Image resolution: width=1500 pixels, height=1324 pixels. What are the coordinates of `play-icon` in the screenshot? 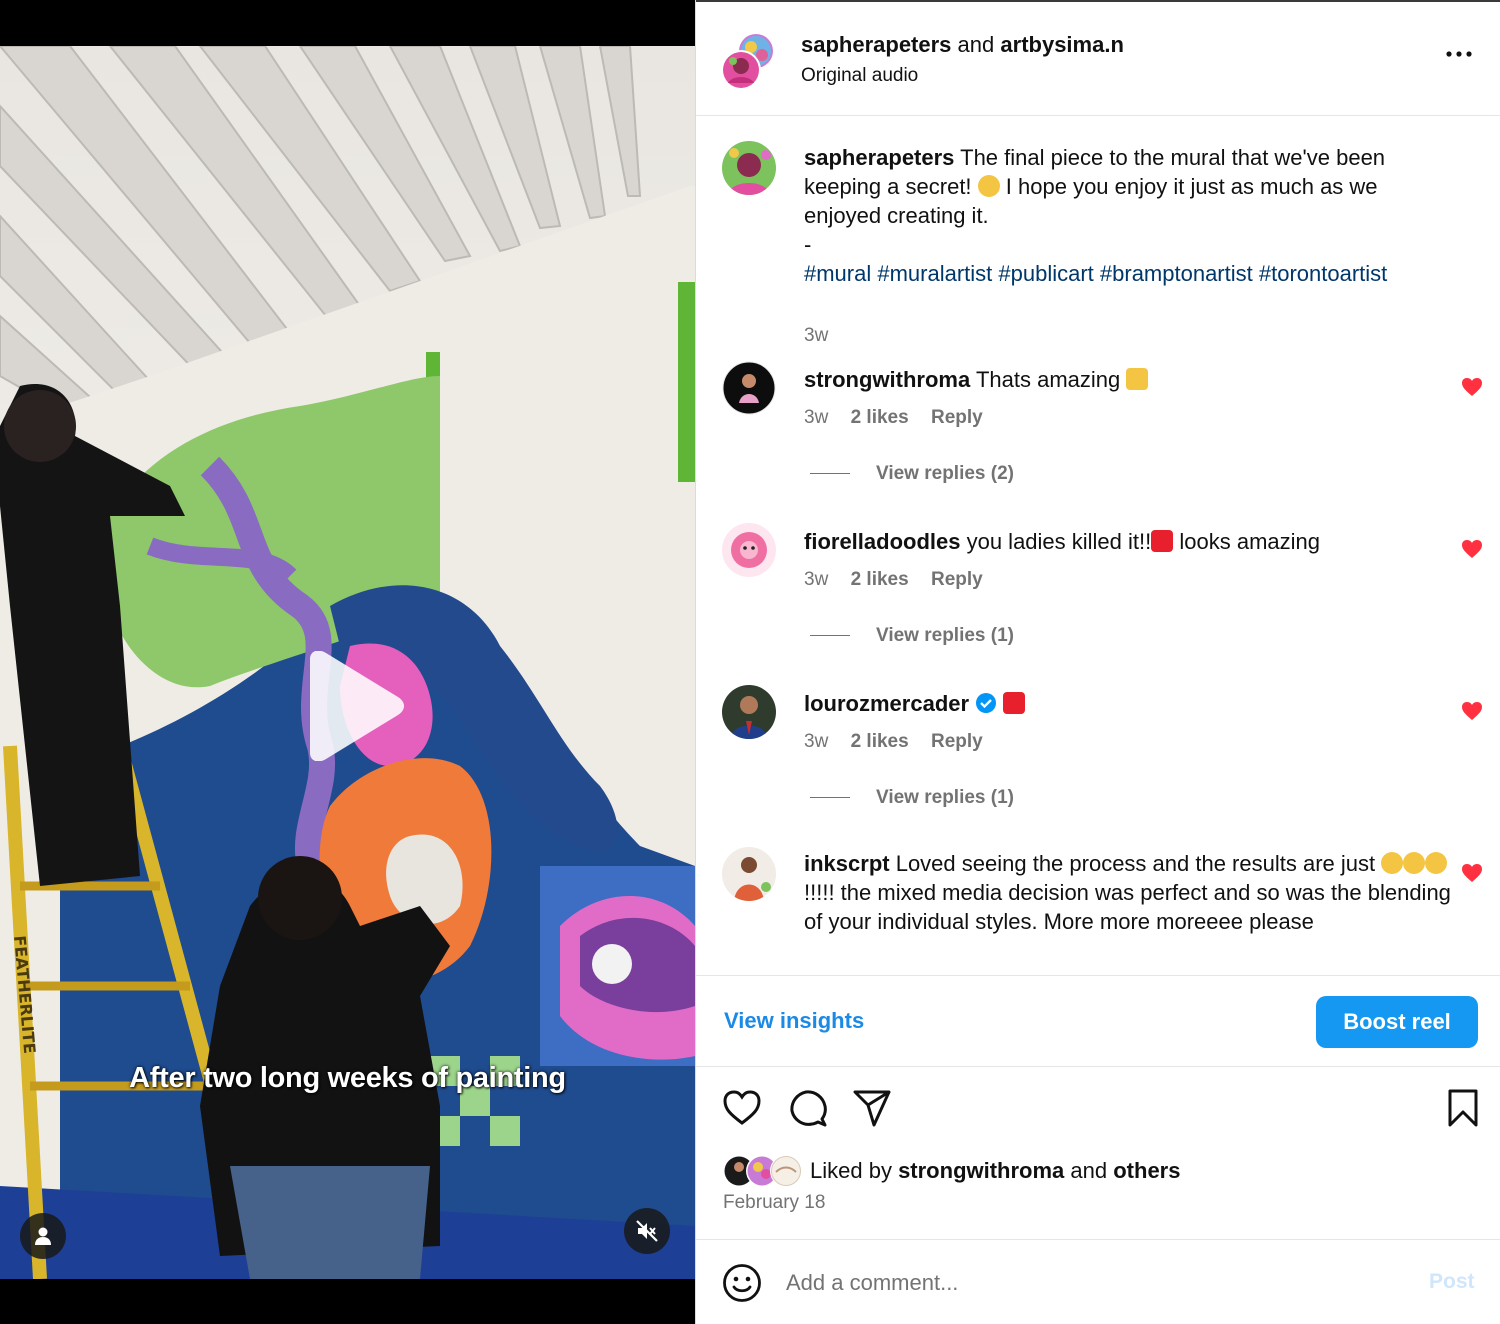 It's located at (352, 706).